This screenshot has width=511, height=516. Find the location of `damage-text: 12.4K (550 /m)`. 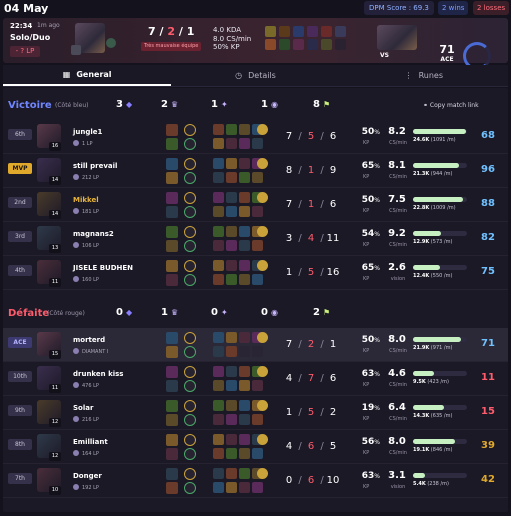

damage-text: 12.4K (550 /m) is located at coordinates (433, 276).